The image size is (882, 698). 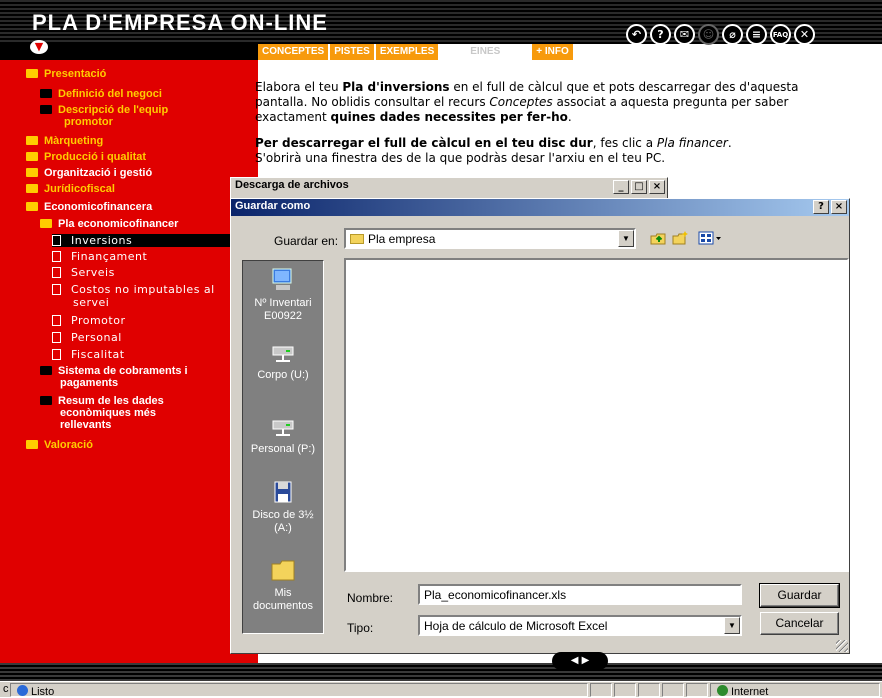 I want to click on save-in-select: Pla empresa ▼, so click(x=490, y=238).